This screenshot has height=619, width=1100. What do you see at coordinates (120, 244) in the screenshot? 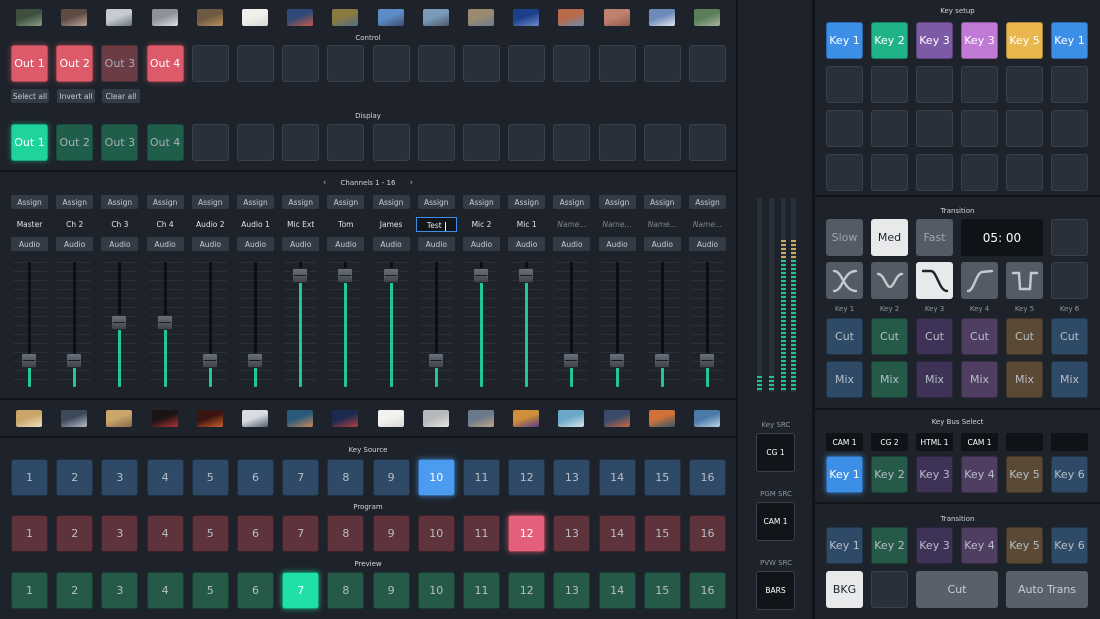
I see `channel-3-audio-button: Audio` at bounding box center [120, 244].